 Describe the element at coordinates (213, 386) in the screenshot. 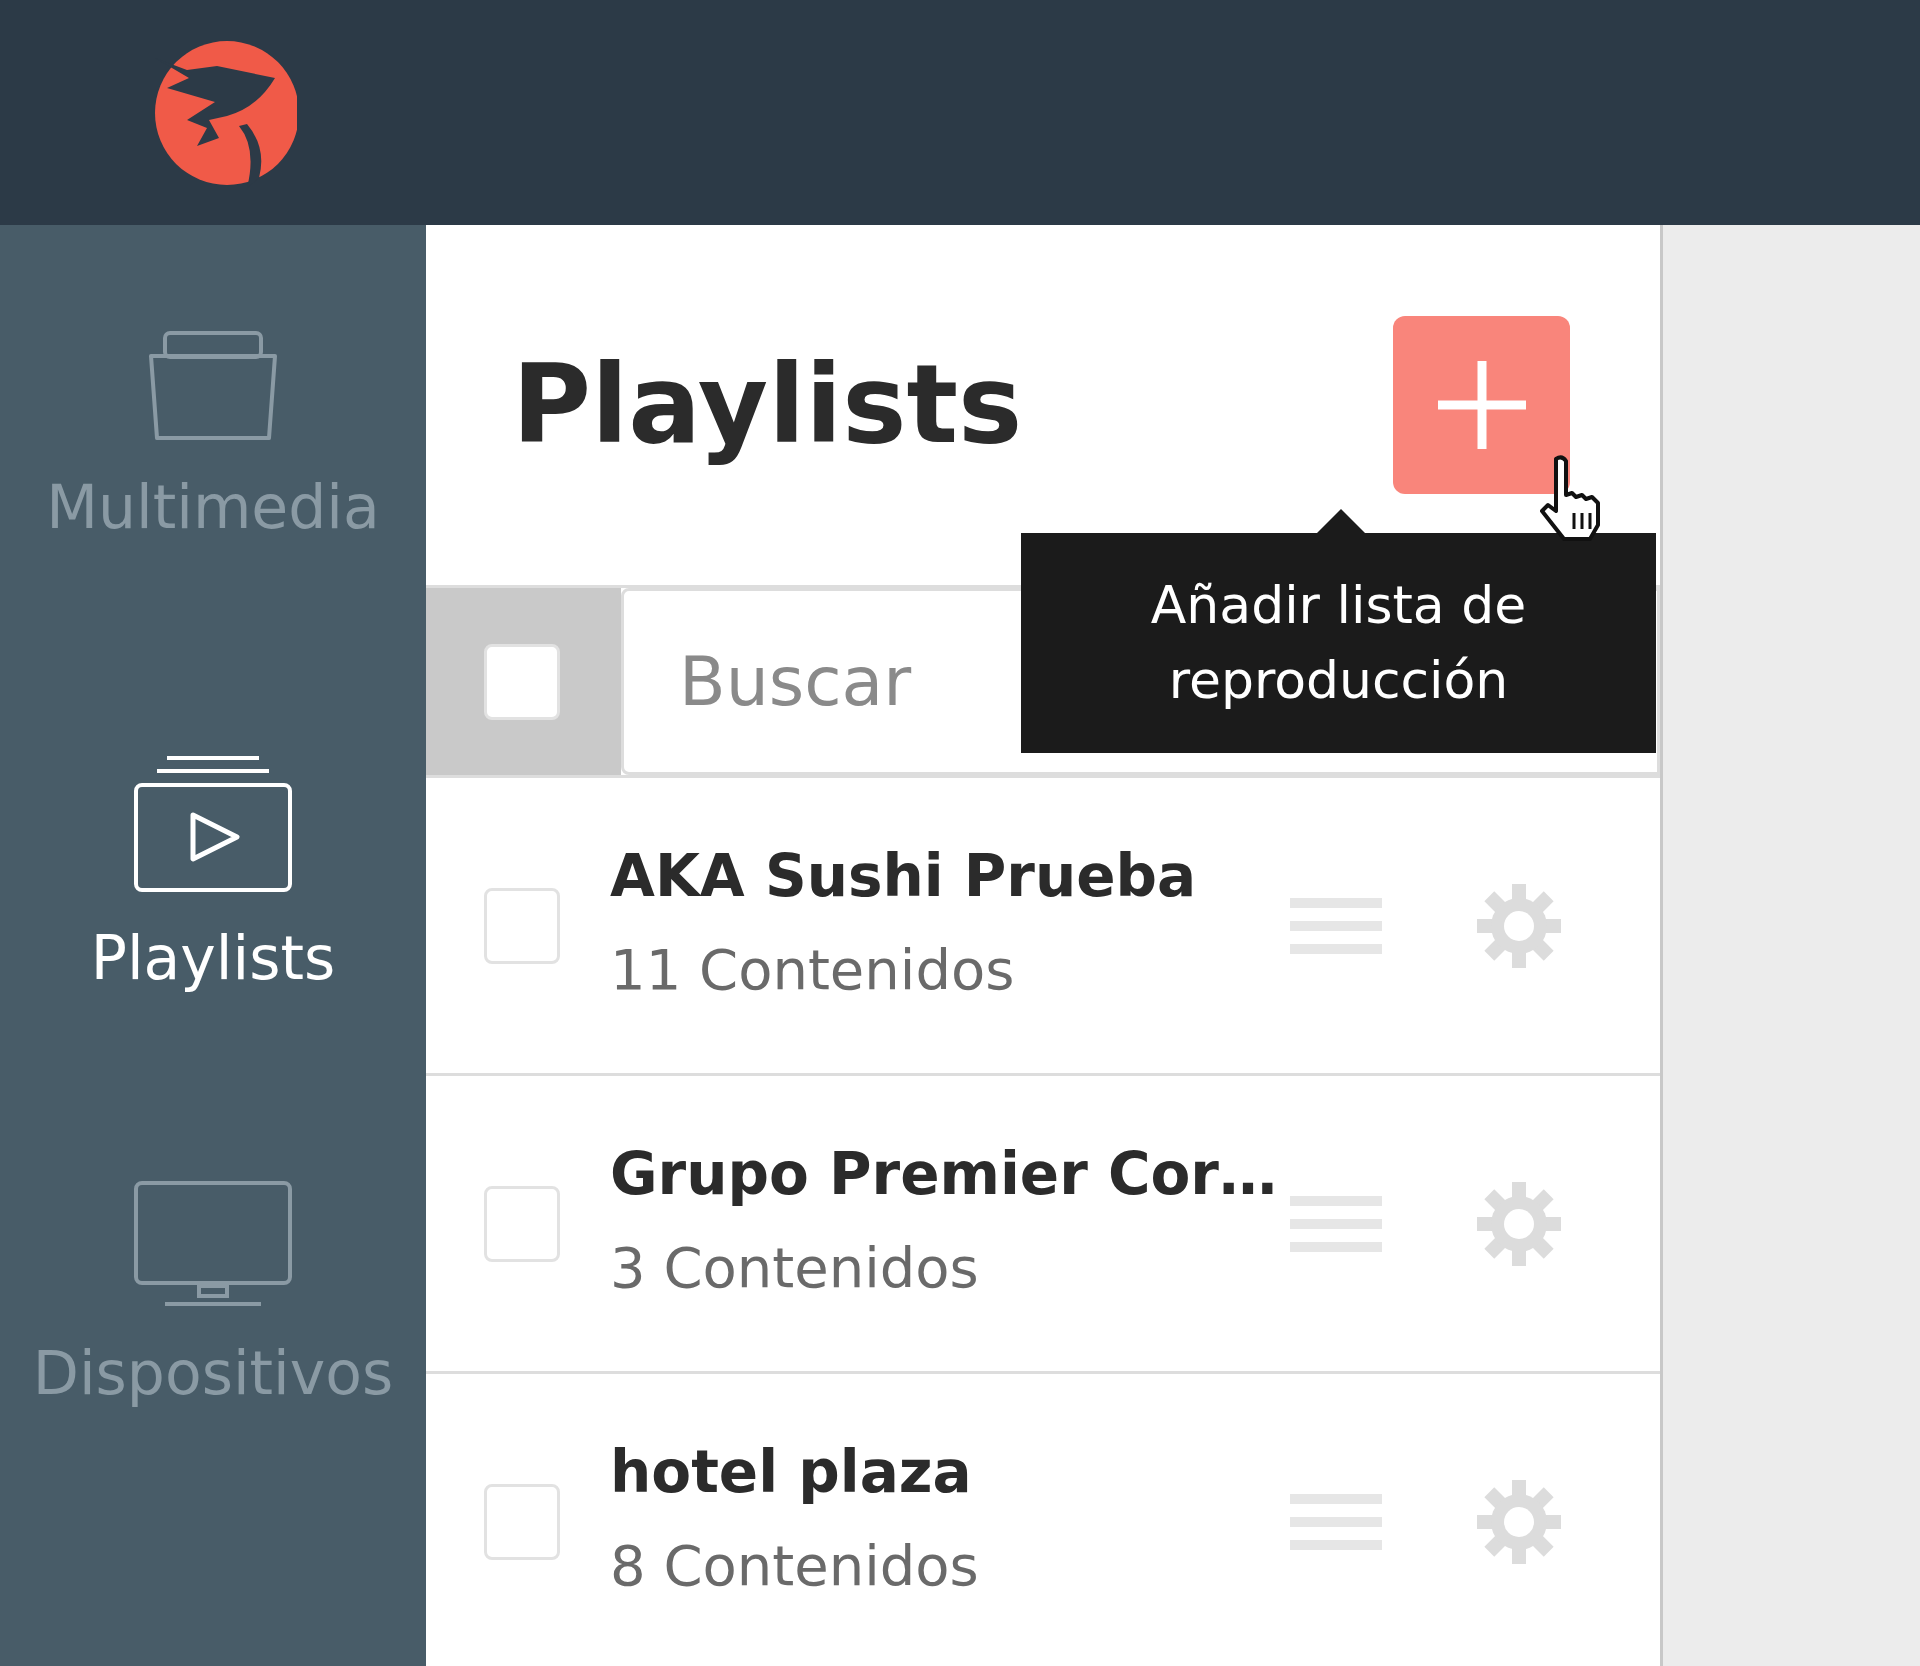

I see `folder-icon` at that location.